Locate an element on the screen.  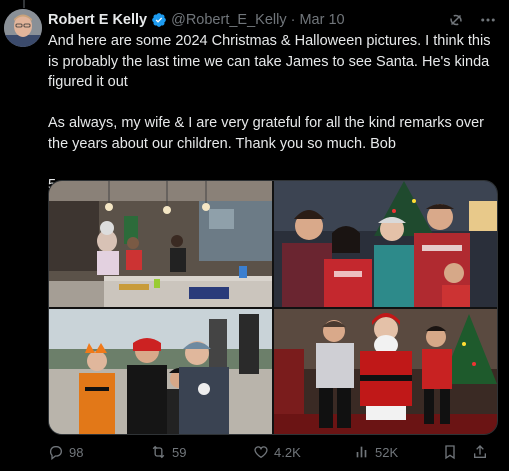
bookmark-icon is located at coordinates (450, 452).